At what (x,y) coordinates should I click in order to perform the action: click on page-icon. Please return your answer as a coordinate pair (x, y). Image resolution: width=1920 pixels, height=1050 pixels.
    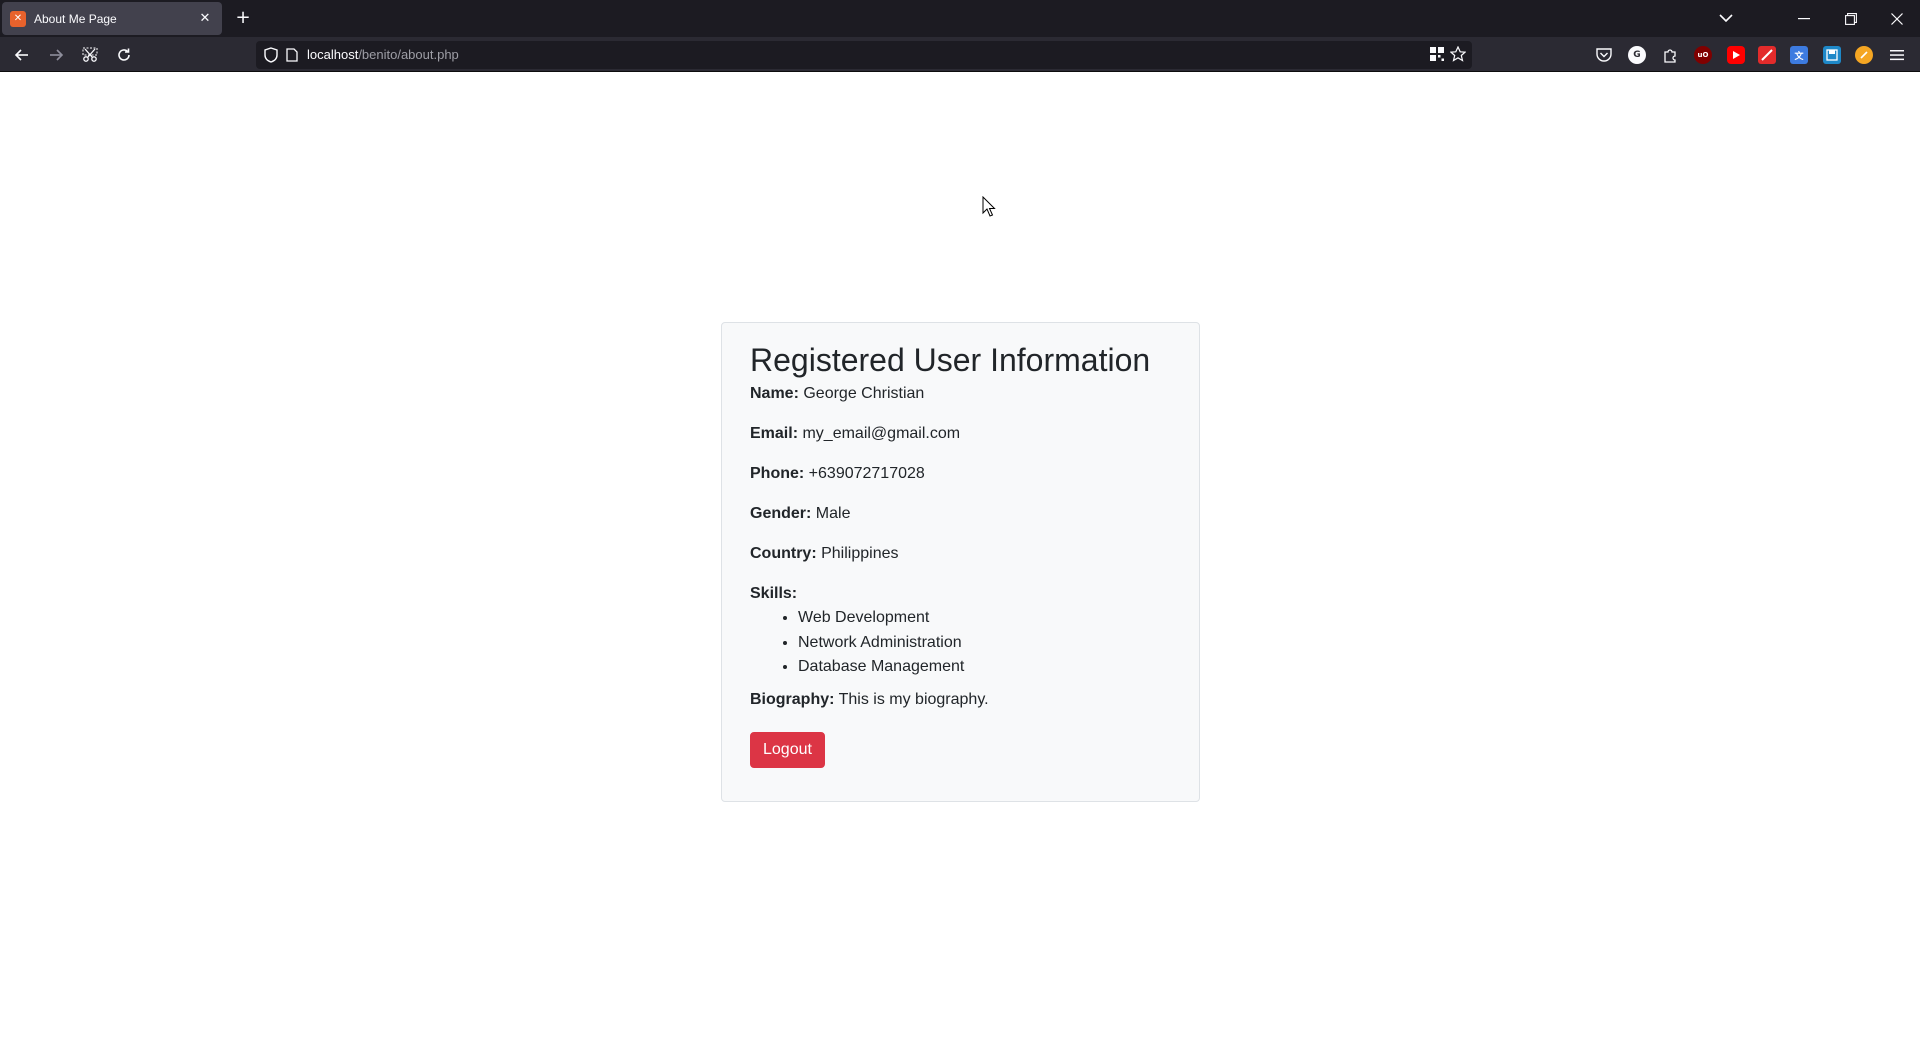
    Looking at the image, I should click on (292, 55).